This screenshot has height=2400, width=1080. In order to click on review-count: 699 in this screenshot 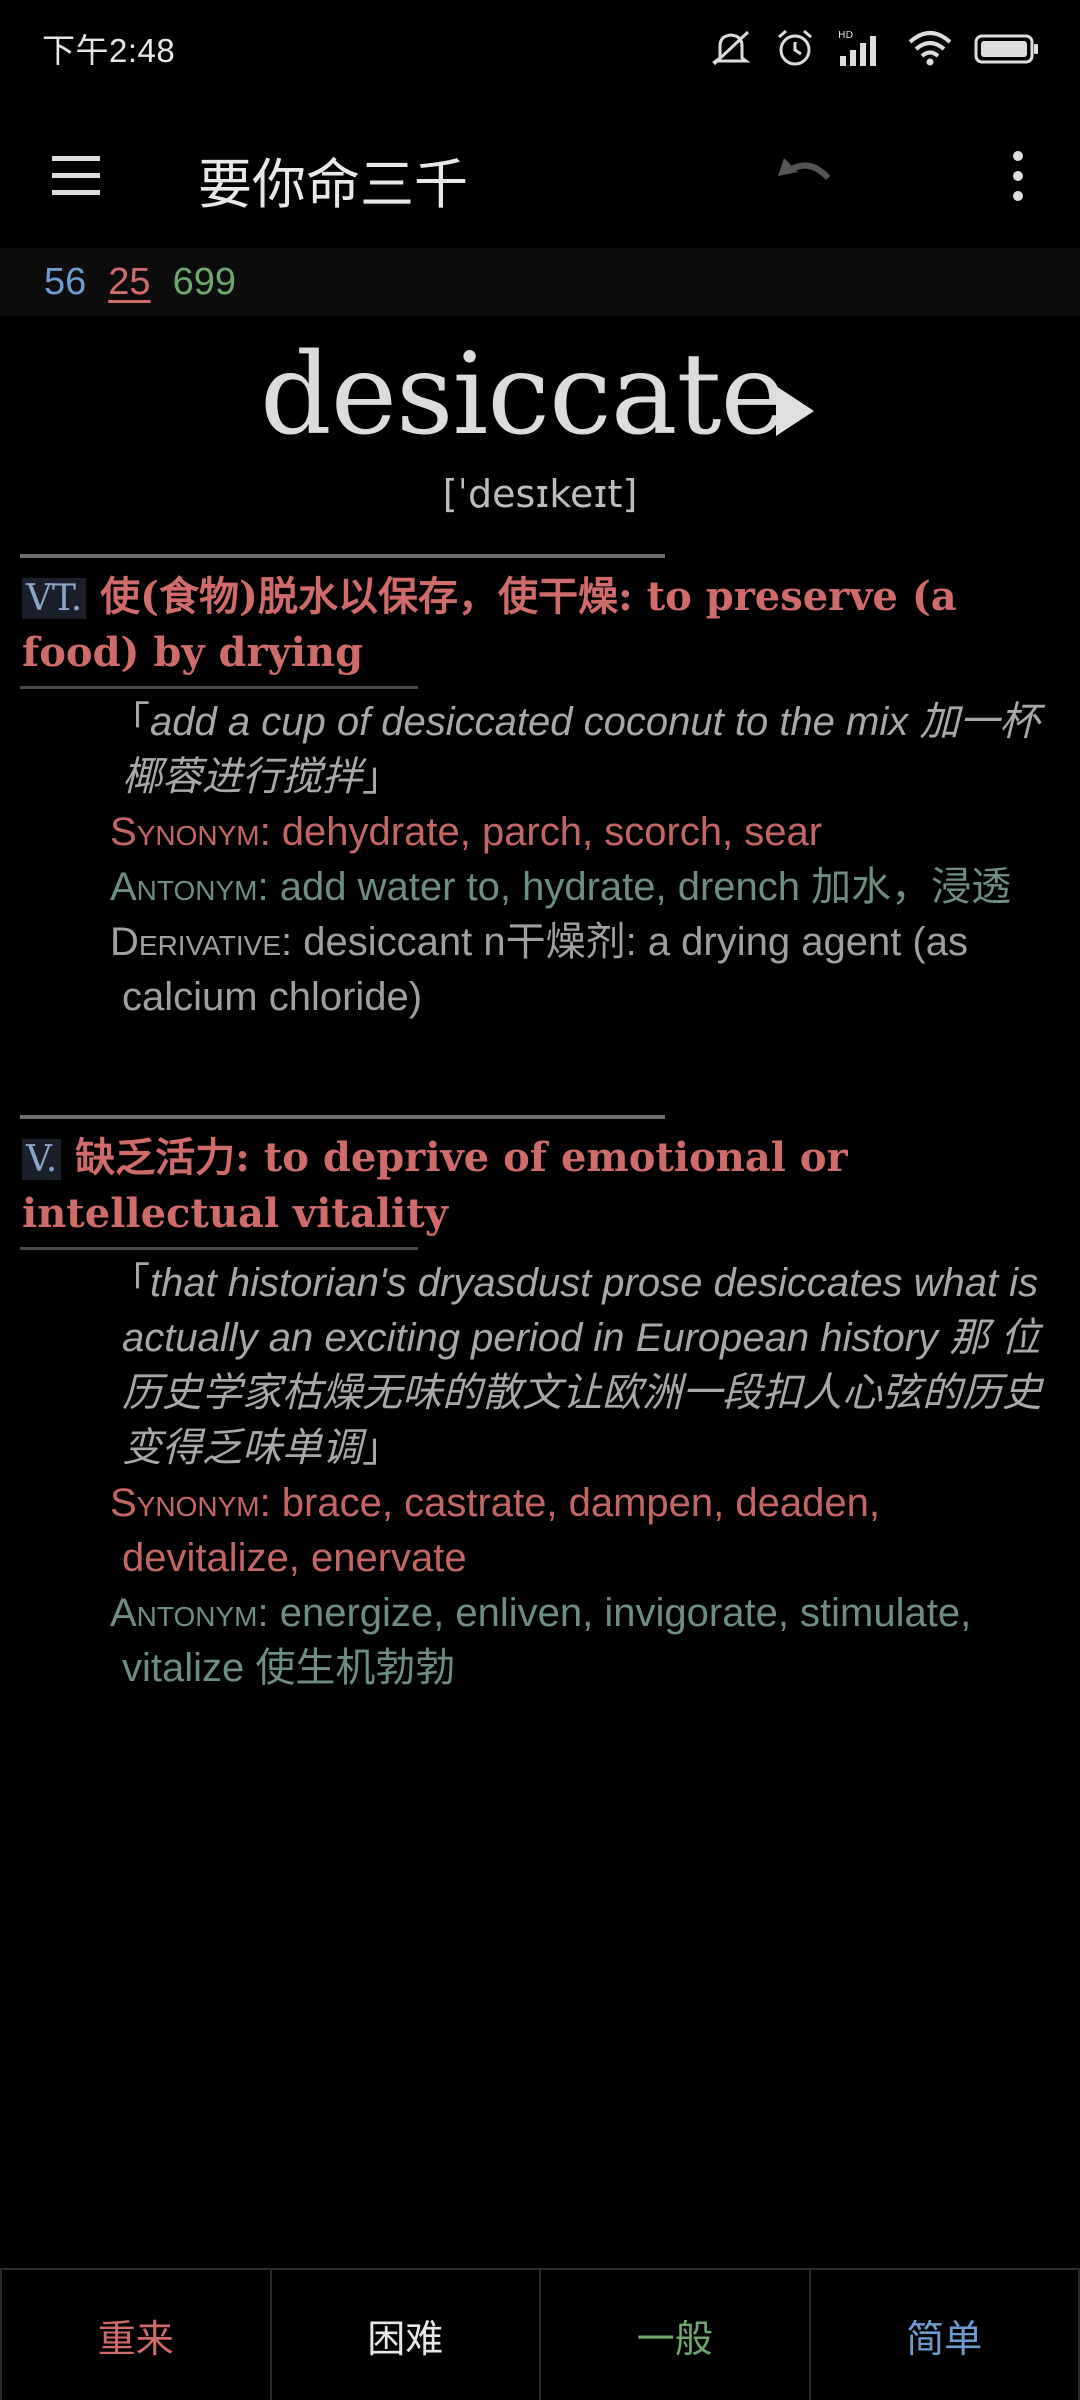, I will do `click(204, 281)`.